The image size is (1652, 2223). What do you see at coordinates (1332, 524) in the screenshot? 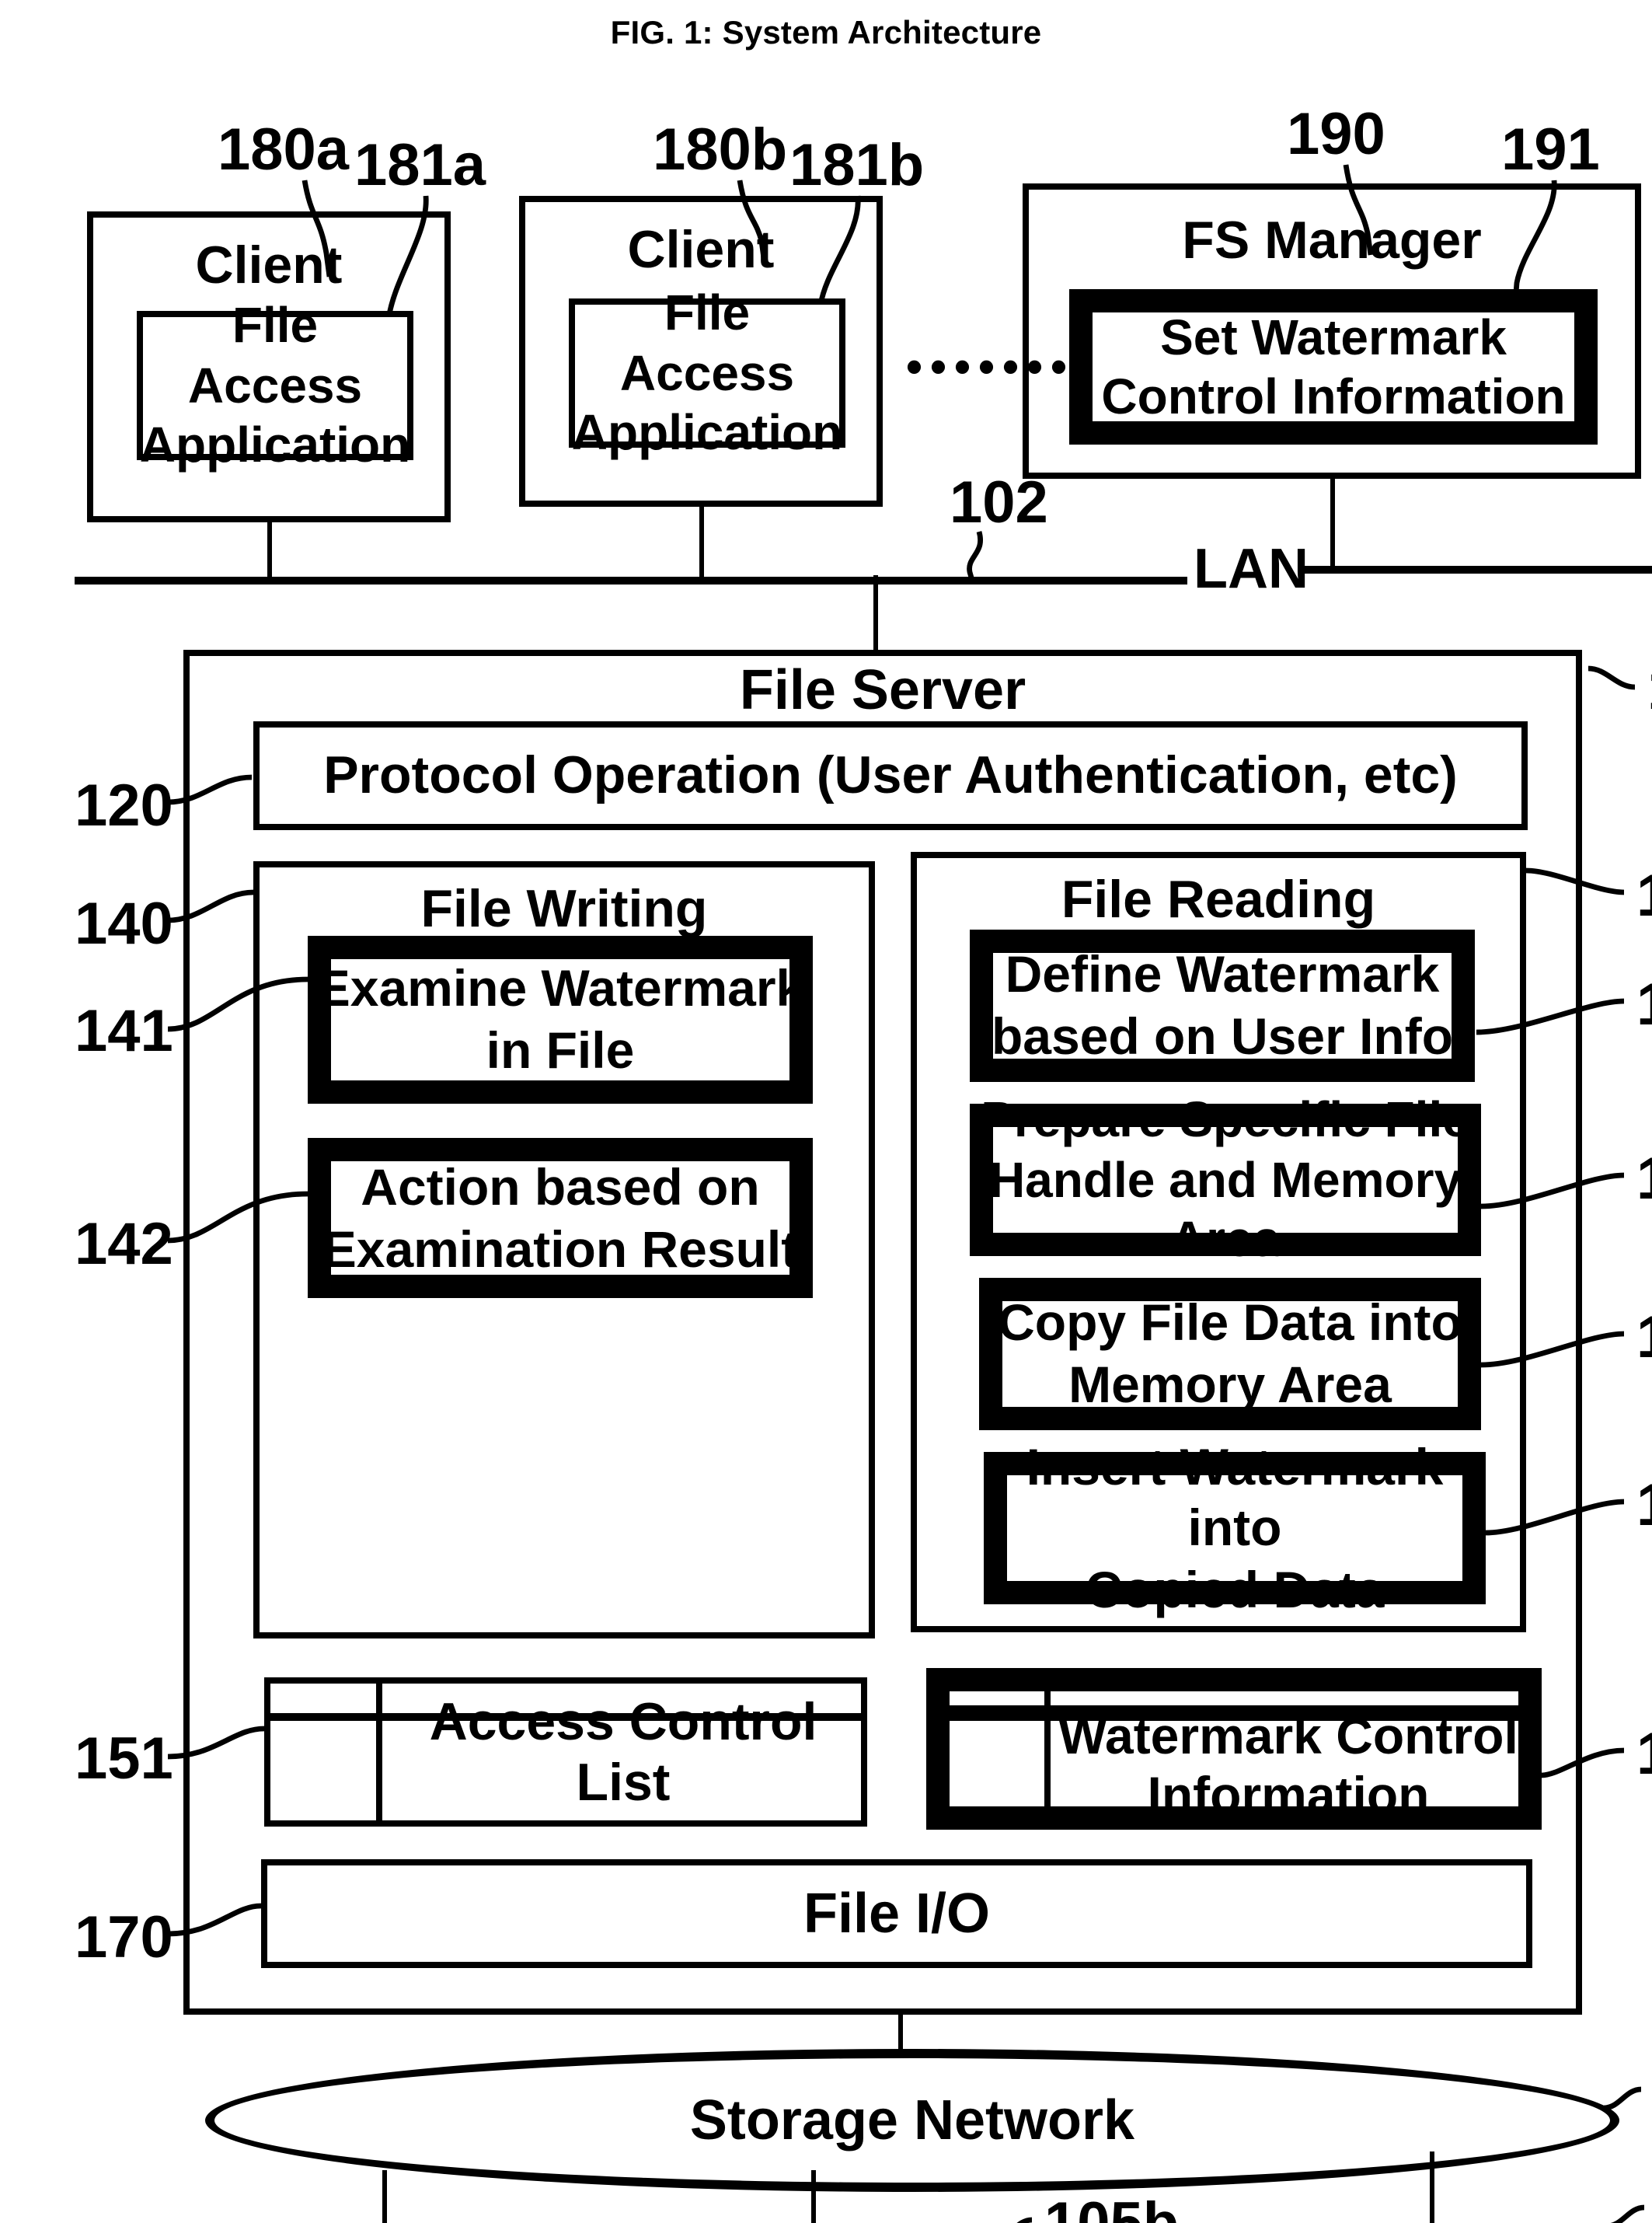
I see `fs-manager-link` at bounding box center [1332, 524].